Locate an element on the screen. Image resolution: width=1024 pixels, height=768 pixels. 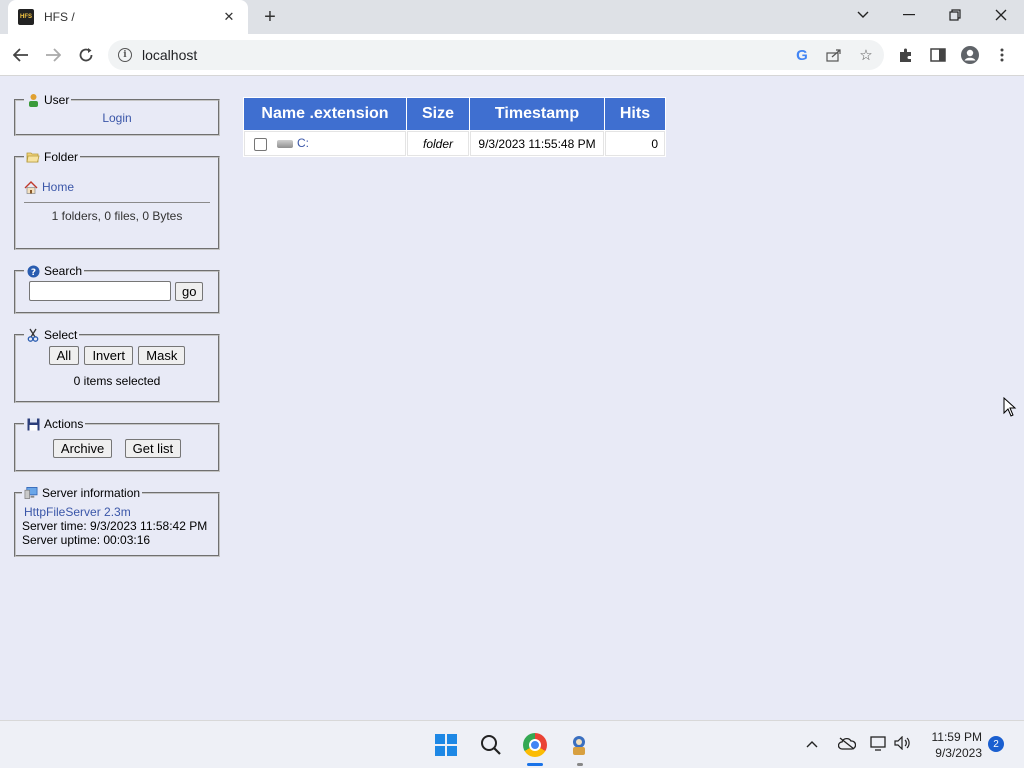
folder-legend: Folder is located at coordinates (52, 157).